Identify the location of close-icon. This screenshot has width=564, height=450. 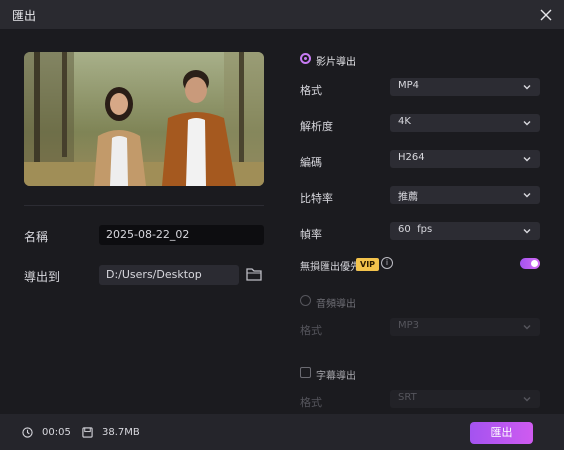
(546, 15).